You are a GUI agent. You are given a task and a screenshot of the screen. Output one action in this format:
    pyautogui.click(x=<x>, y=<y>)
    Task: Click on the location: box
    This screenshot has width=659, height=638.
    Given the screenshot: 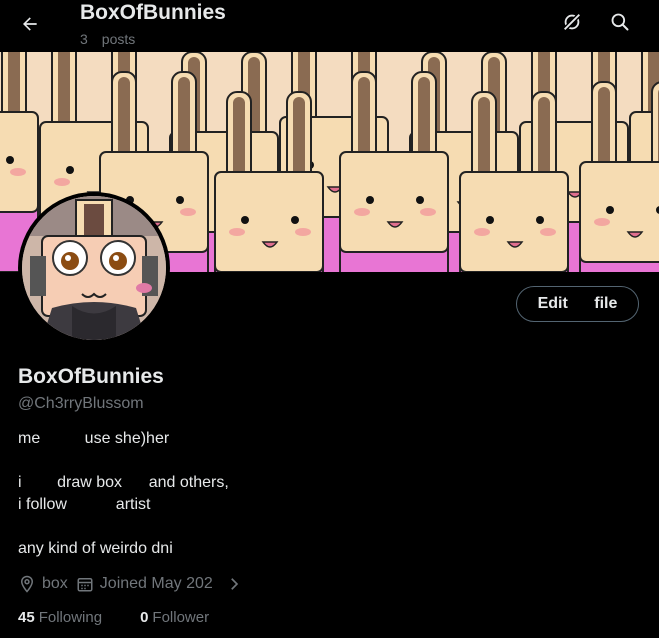 What is the action you would take?
    pyautogui.click(x=43, y=584)
    